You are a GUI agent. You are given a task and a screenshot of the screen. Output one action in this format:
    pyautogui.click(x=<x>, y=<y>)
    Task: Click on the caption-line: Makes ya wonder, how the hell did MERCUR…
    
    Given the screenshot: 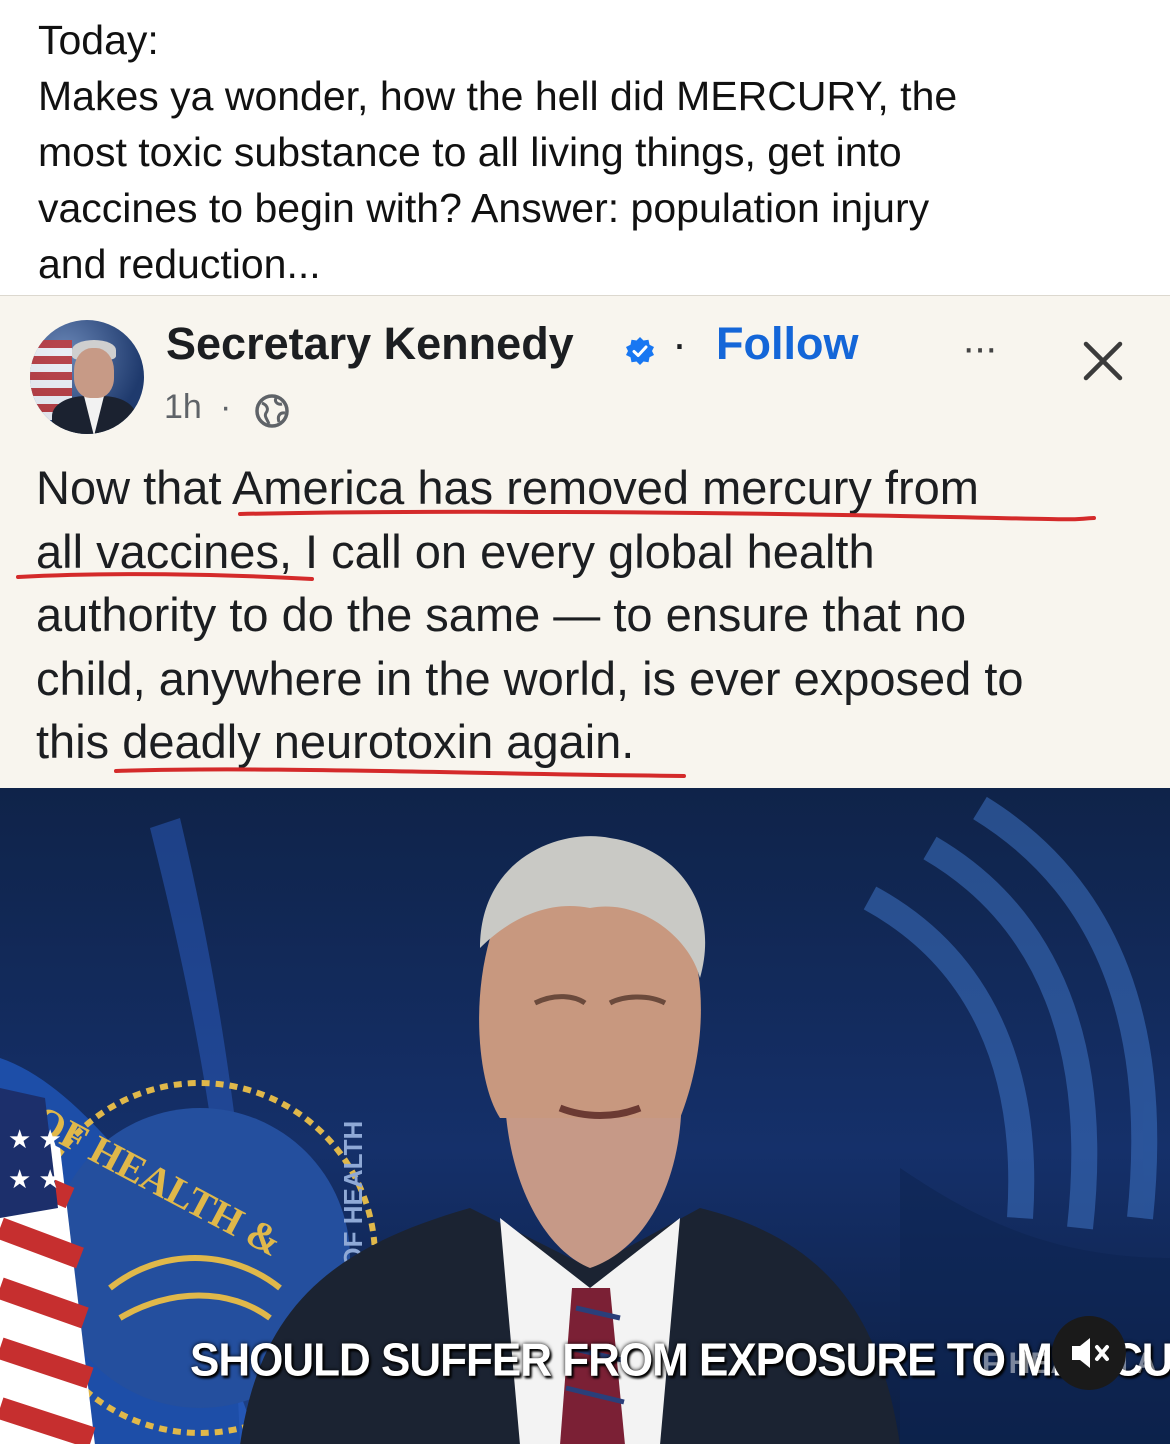 What is the action you would take?
    pyautogui.click(x=498, y=96)
    